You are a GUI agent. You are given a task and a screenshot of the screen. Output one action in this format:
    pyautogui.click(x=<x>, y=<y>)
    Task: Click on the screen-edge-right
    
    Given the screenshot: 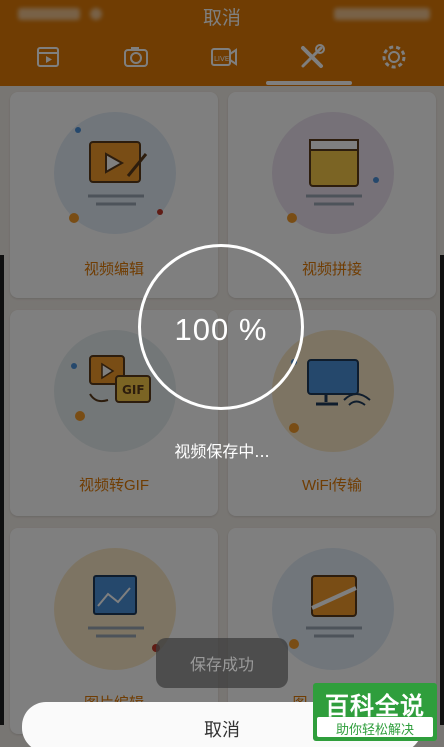 What is the action you would take?
    pyautogui.click(x=442, y=490)
    